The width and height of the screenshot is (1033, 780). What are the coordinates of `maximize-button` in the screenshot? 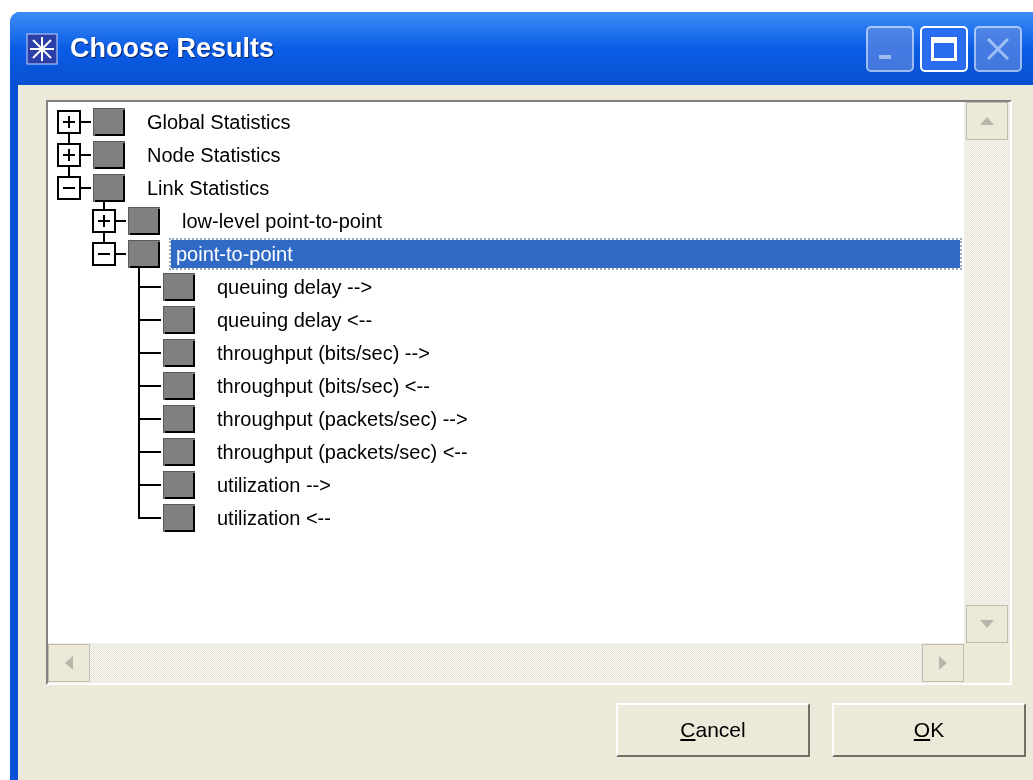 It's located at (944, 48).